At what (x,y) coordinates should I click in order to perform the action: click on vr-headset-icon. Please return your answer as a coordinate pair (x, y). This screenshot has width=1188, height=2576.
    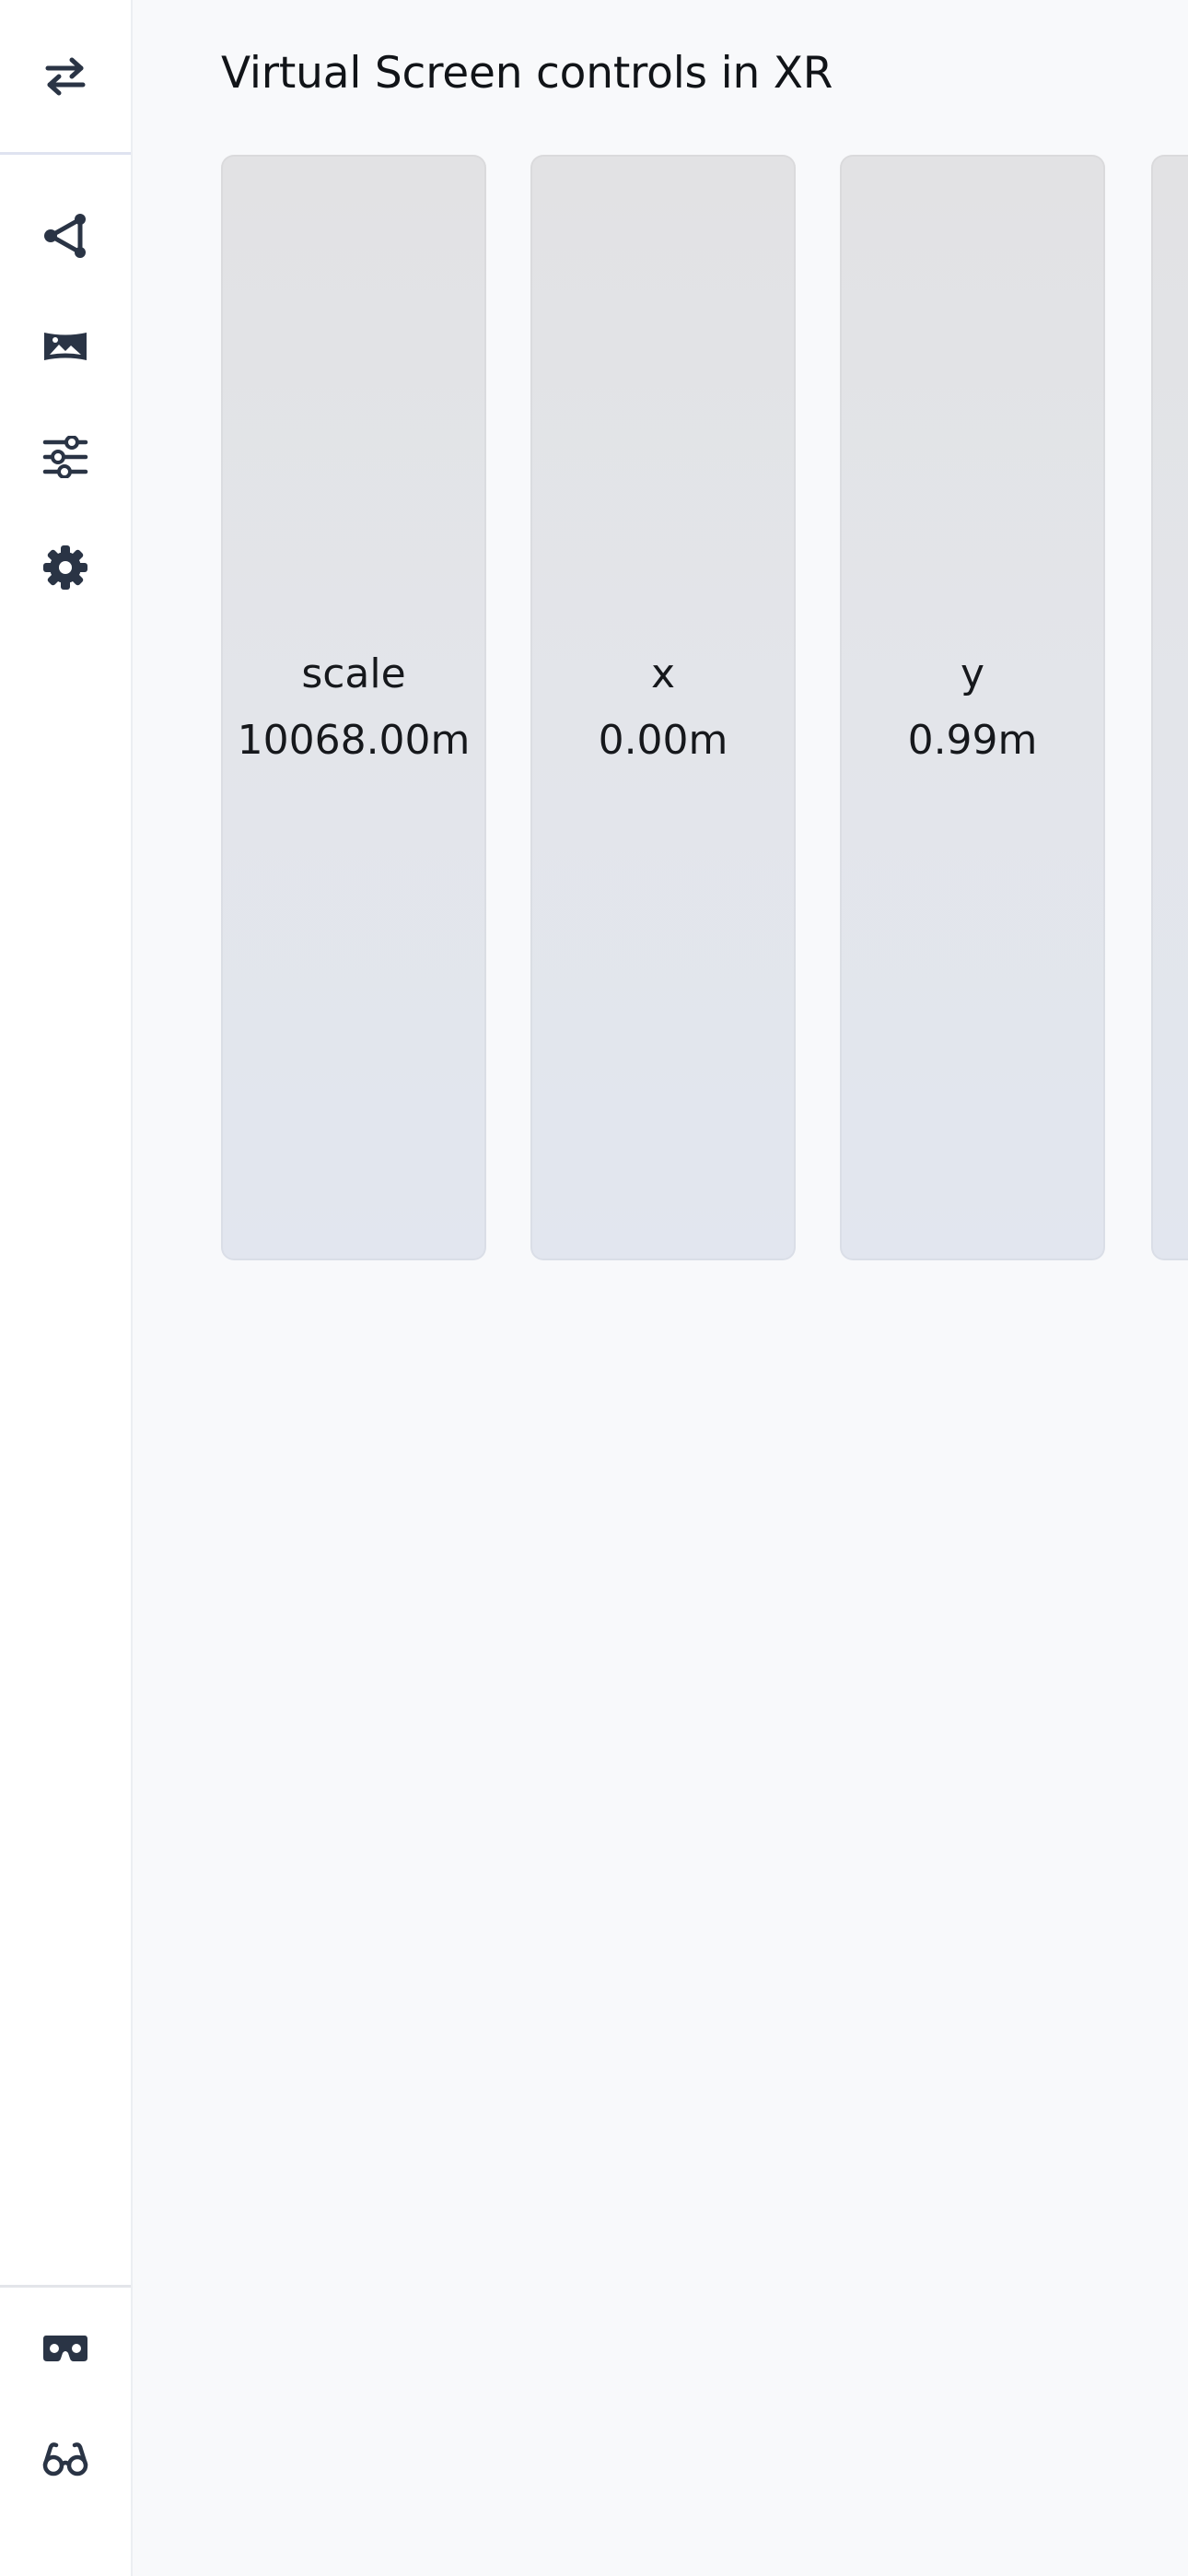
    Looking at the image, I should click on (65, 2348).